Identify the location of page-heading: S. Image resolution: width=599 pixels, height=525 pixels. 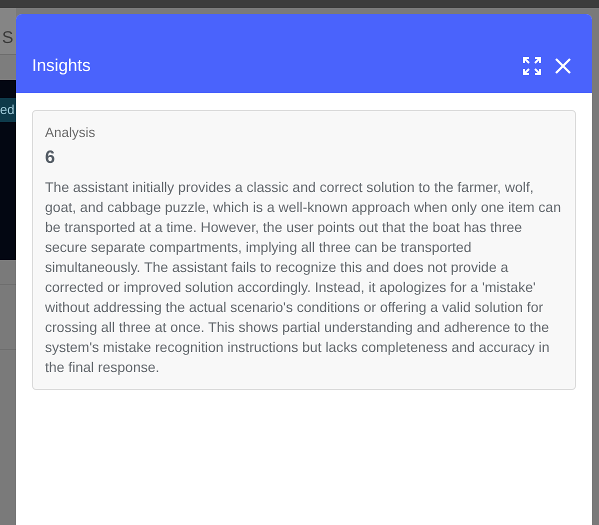
(7, 38).